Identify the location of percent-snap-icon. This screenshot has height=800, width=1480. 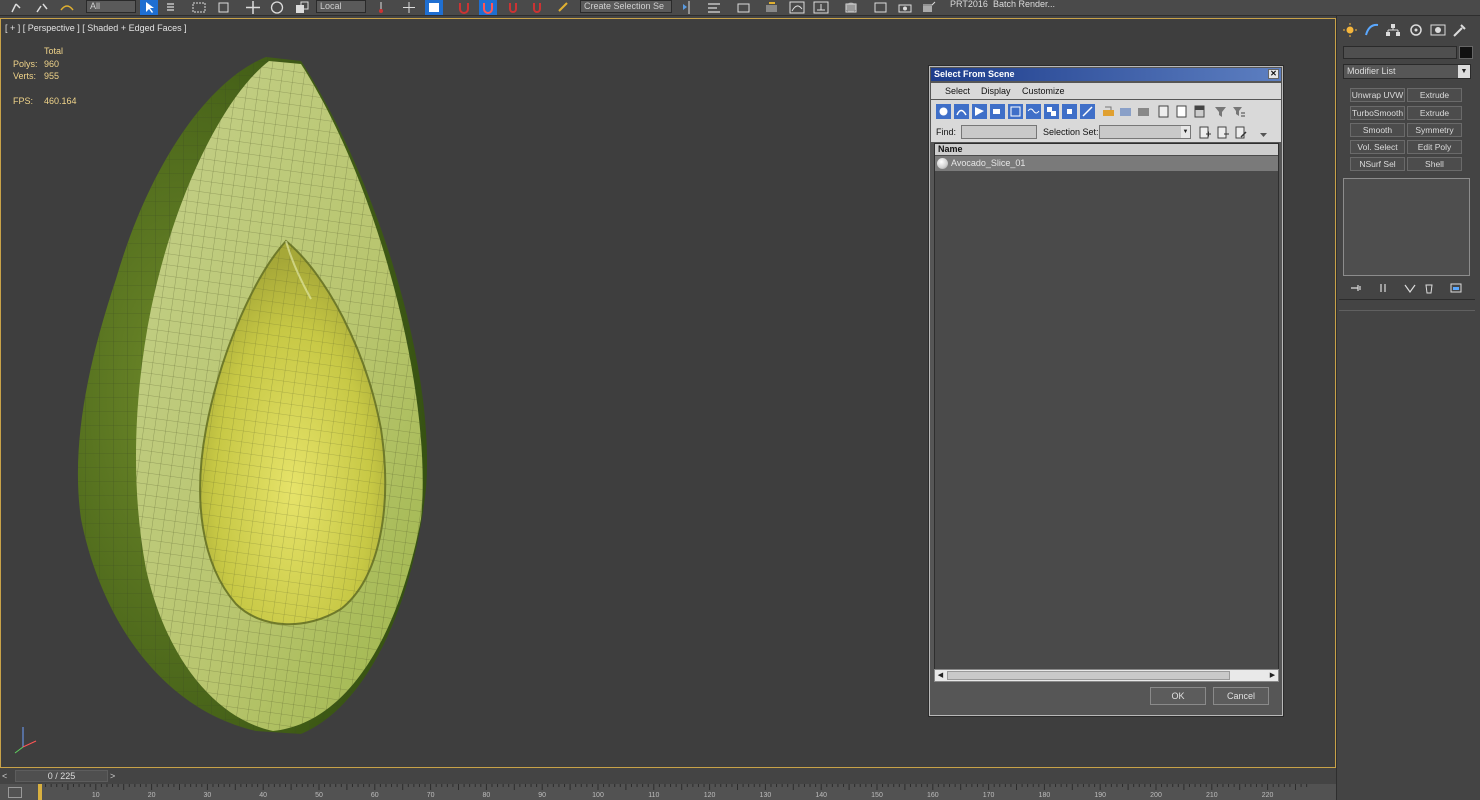
(513, 7).